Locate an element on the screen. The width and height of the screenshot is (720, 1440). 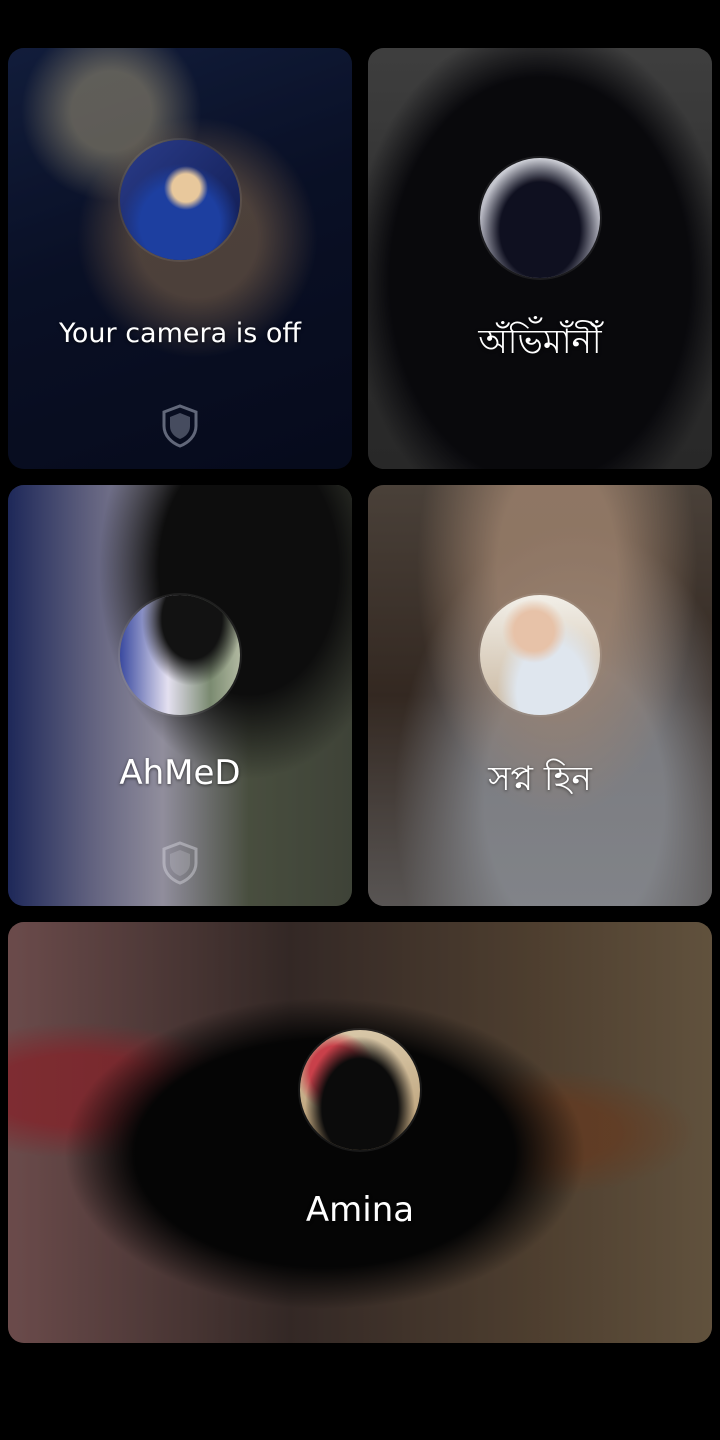
participant-tile: অঁভিঁমাঁনীঁ is located at coordinates (540, 258).